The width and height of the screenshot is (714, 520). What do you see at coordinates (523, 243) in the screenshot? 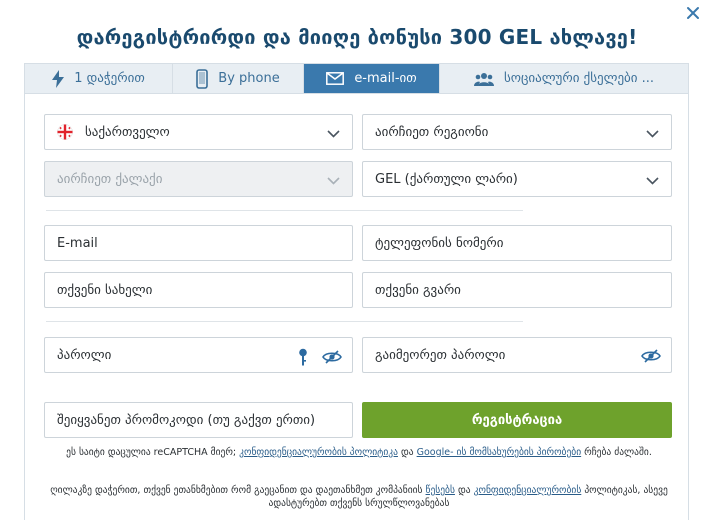
I see `phone-input` at bounding box center [523, 243].